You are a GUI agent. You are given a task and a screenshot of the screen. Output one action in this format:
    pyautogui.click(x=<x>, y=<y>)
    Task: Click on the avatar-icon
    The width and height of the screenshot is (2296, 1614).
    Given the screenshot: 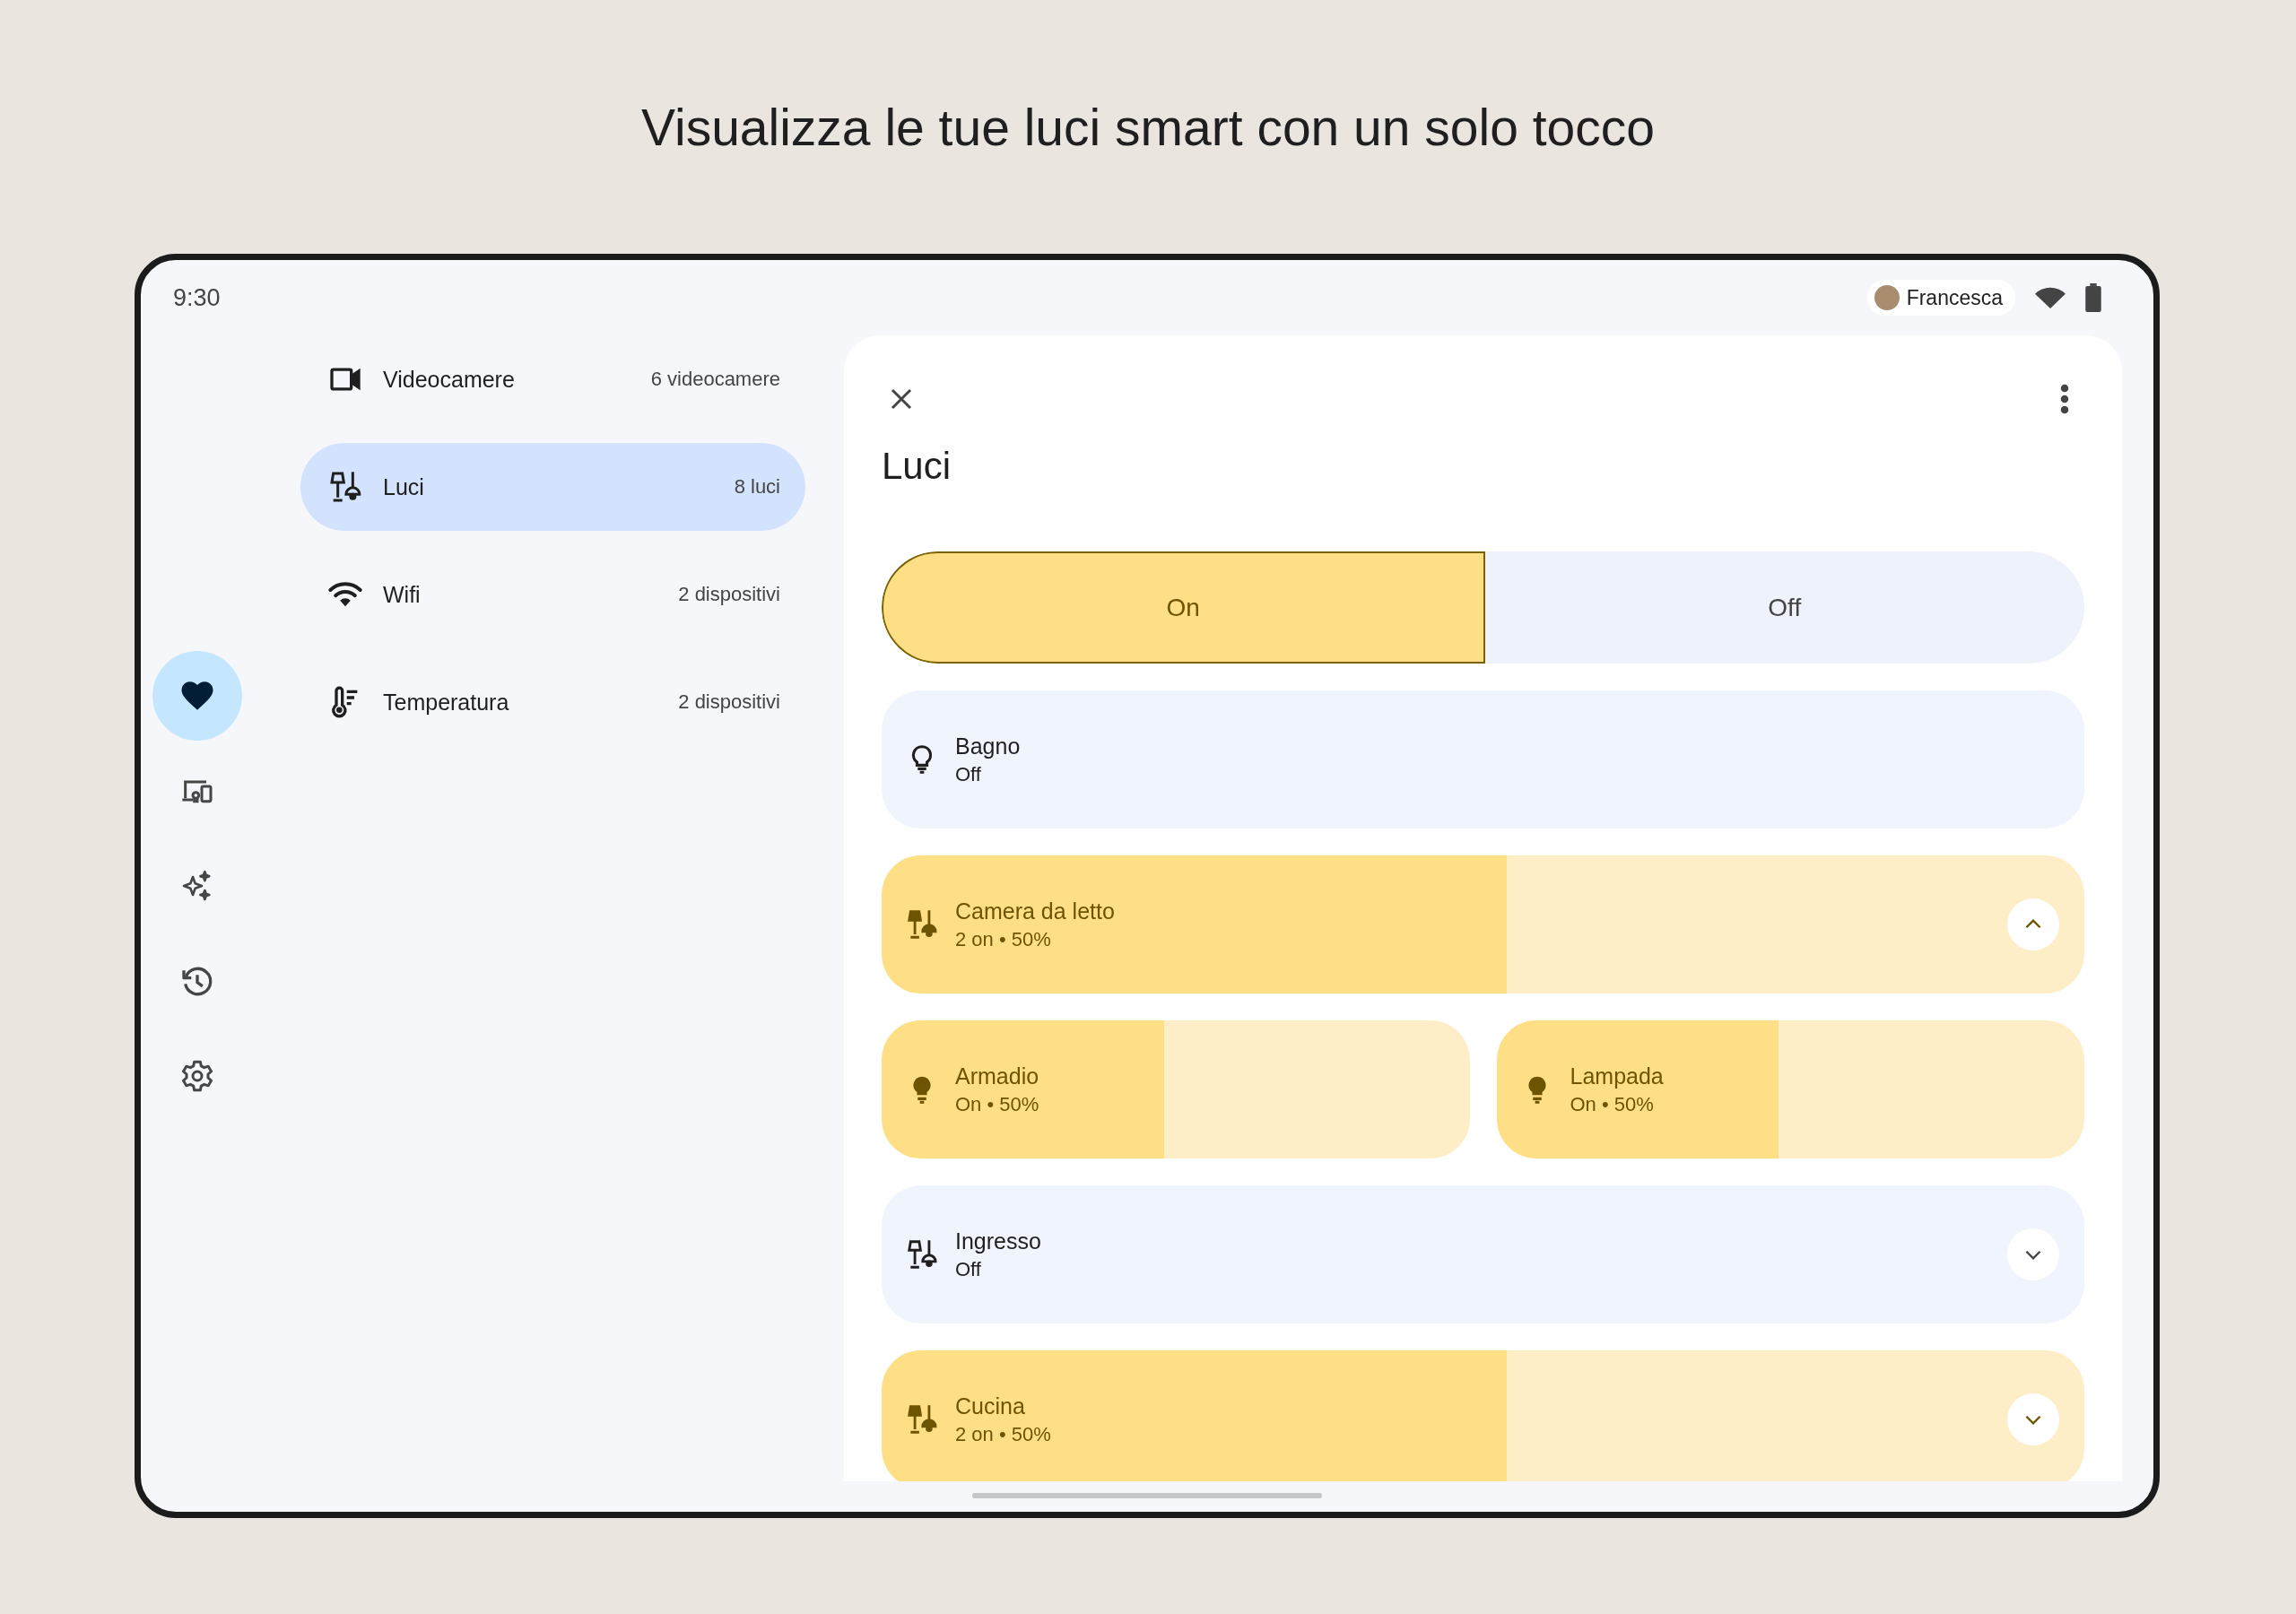 What is the action you would take?
    pyautogui.click(x=1887, y=297)
    